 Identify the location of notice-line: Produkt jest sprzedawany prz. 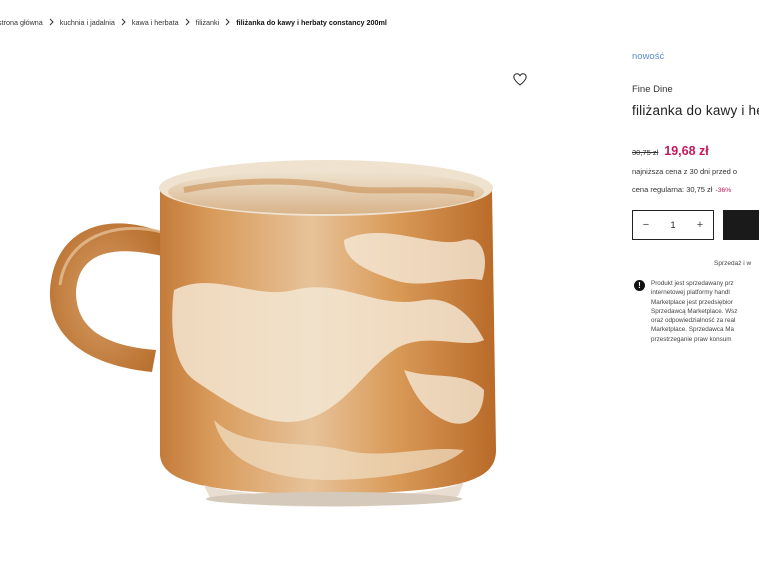
(692, 283).